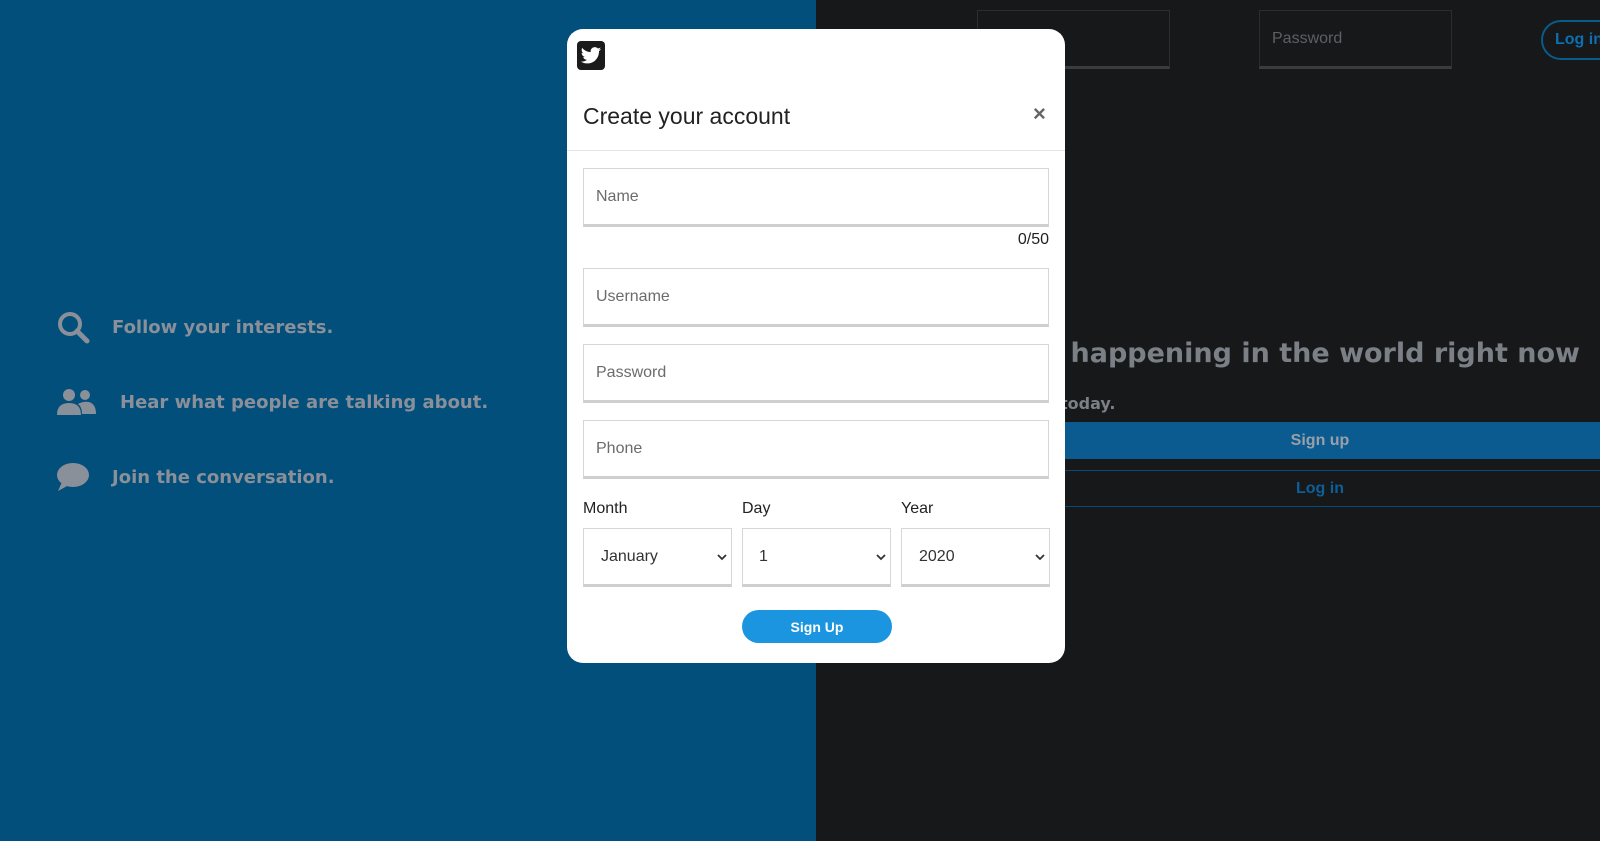 Image resolution: width=1600 pixels, height=841 pixels. I want to click on hero-login-button: Log in, so click(1320, 488).